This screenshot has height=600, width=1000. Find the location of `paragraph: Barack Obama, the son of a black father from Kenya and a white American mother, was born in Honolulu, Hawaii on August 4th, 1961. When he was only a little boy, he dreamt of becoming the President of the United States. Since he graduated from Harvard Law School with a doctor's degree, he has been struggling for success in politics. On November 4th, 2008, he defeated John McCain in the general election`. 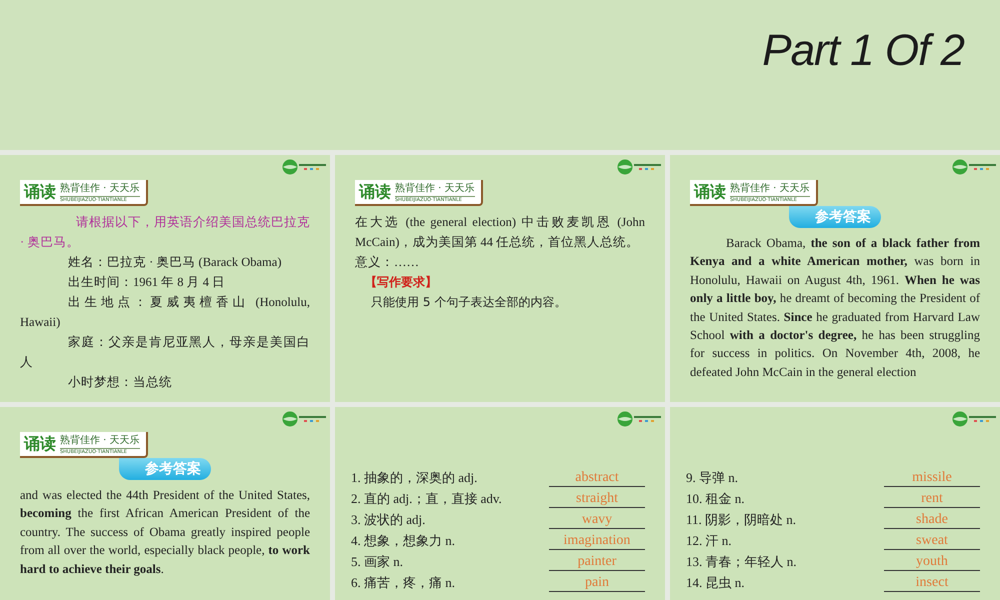

paragraph: Barack Obama, the son of a black father from Kenya and a white American mother, was born in Honolulu, Hawaii on August 4th, 1961. When he was only a little boy, he dreamt of becoming the President of the United States. Since he graduated from Harvard Law School with a doctor's degree, he has been struggling for success in politics. On November 4th, 2008, he defeated John McCain in the general election is located at coordinates (835, 308).